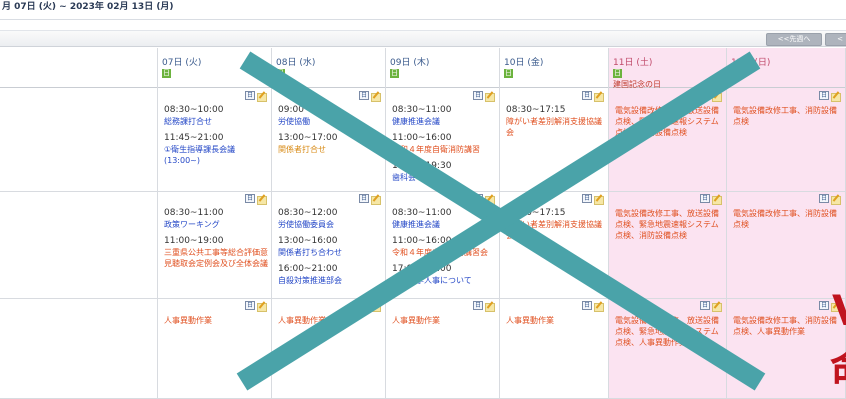 This screenshot has width=846, height=399. I want to click on event-title: 労使協働委員会, so click(330, 224).